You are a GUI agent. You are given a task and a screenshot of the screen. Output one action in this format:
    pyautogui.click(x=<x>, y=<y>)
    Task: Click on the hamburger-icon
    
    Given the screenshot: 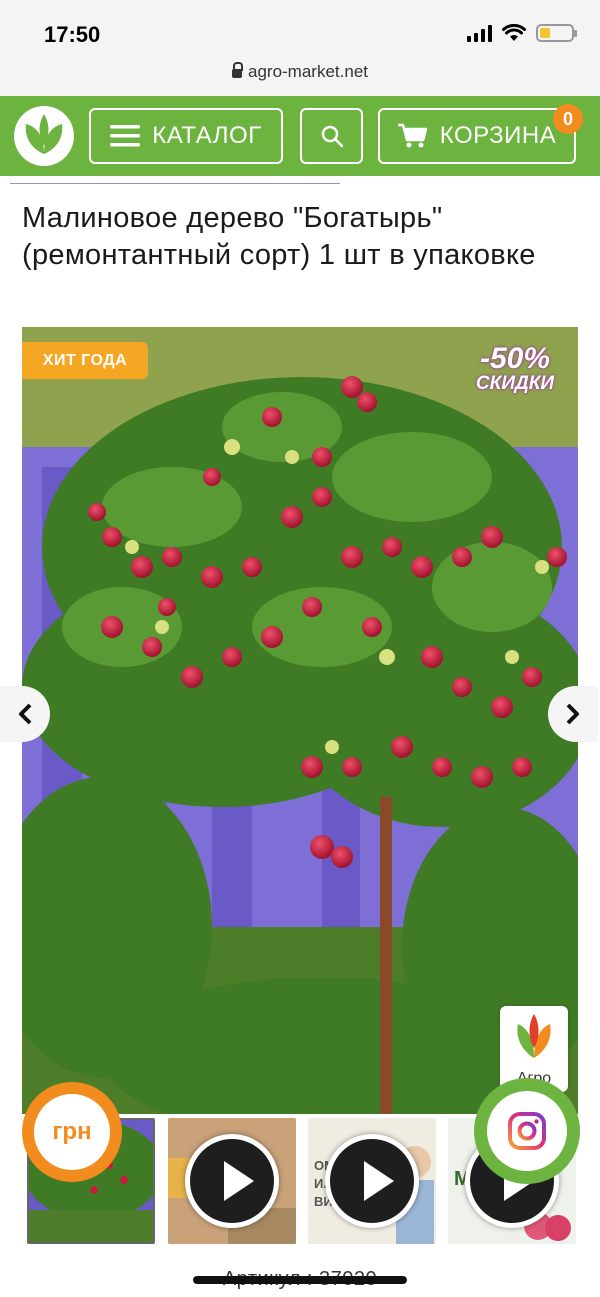 What is the action you would take?
    pyautogui.click(x=125, y=136)
    